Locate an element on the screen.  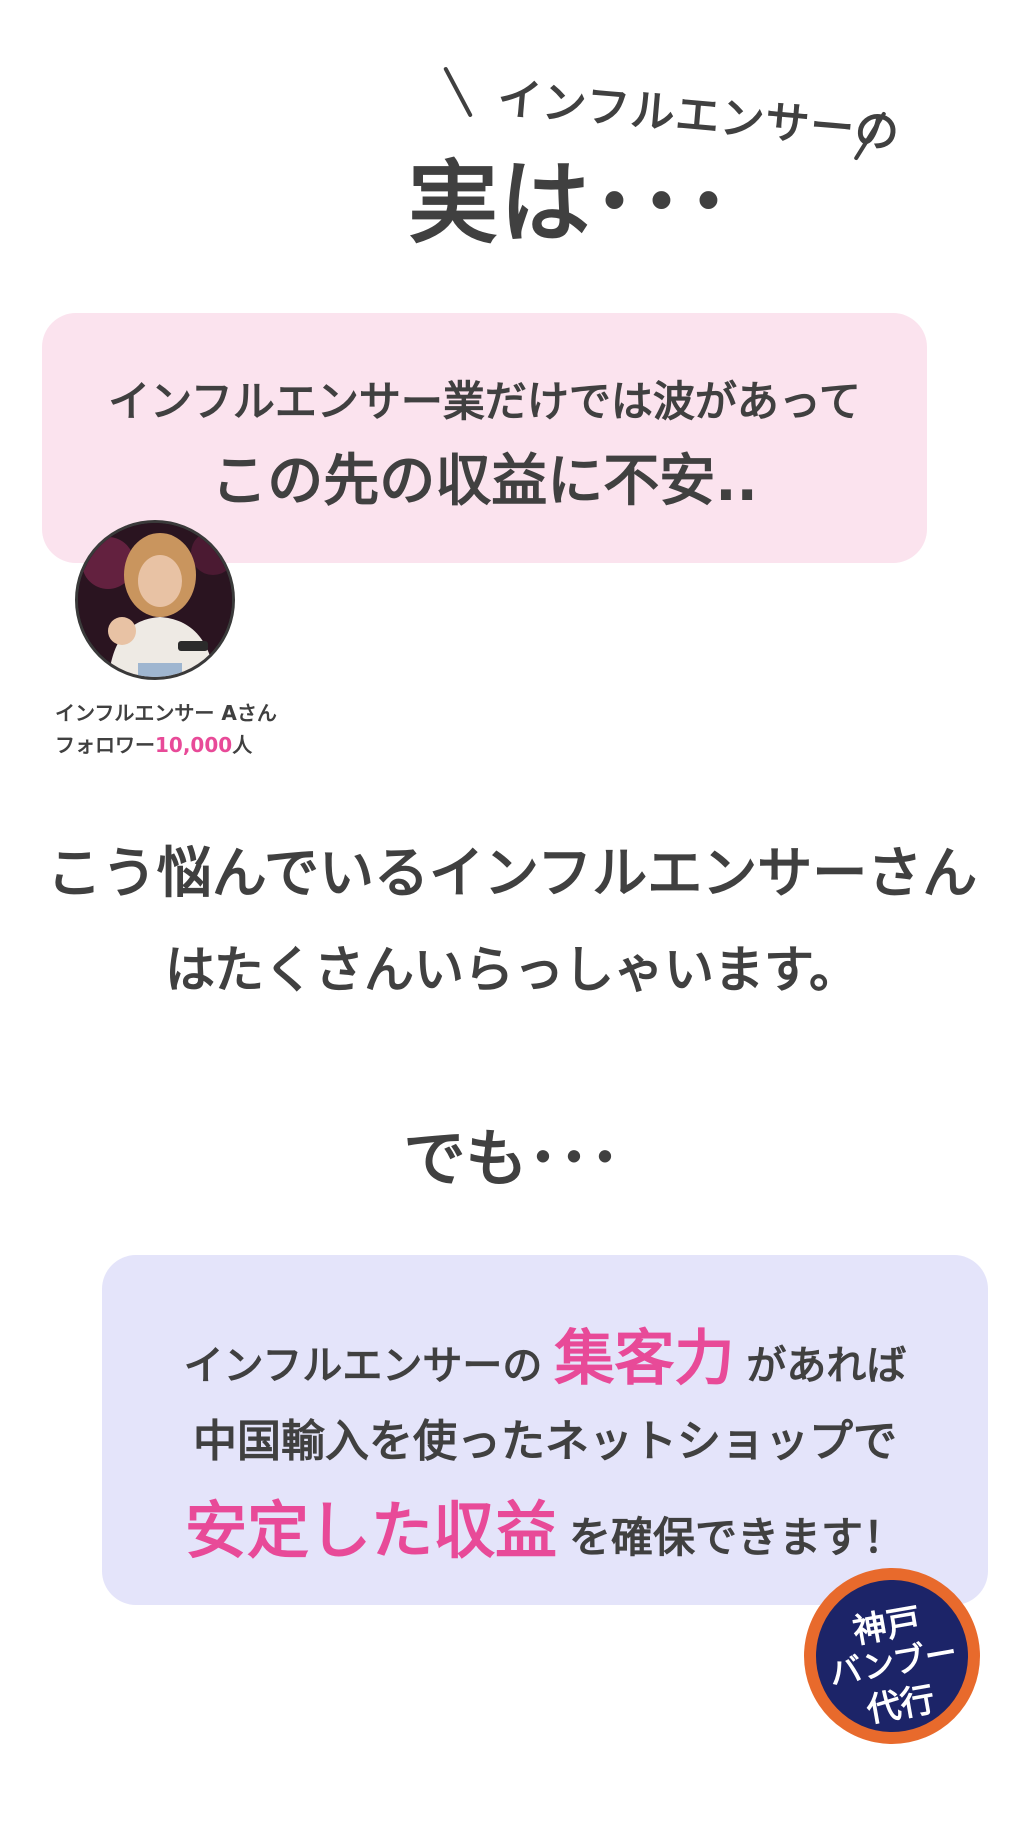
brand-badge: 神戸 バンブー 代行 is located at coordinates (892, 1656).